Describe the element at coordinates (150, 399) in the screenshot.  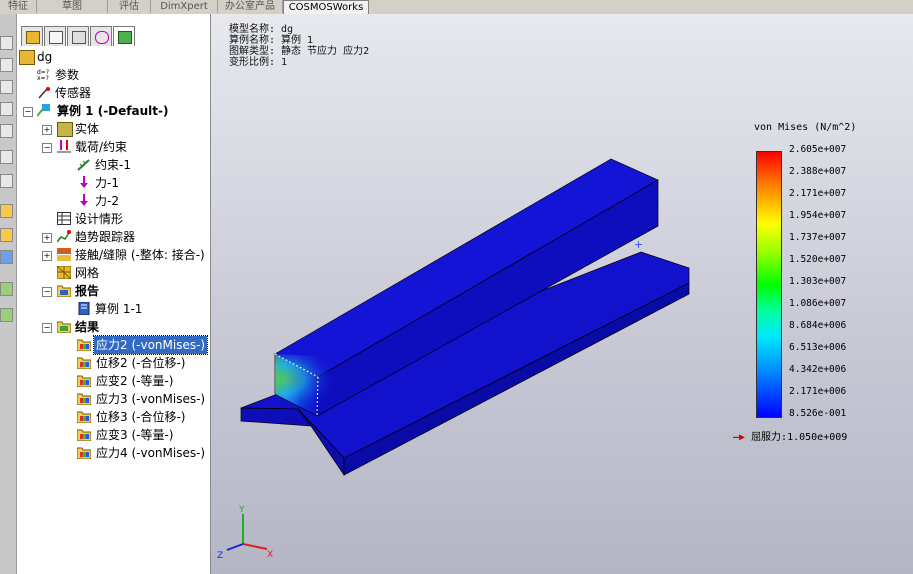
I see `tree-result-item: 应力3 (-vonMises-)` at that location.